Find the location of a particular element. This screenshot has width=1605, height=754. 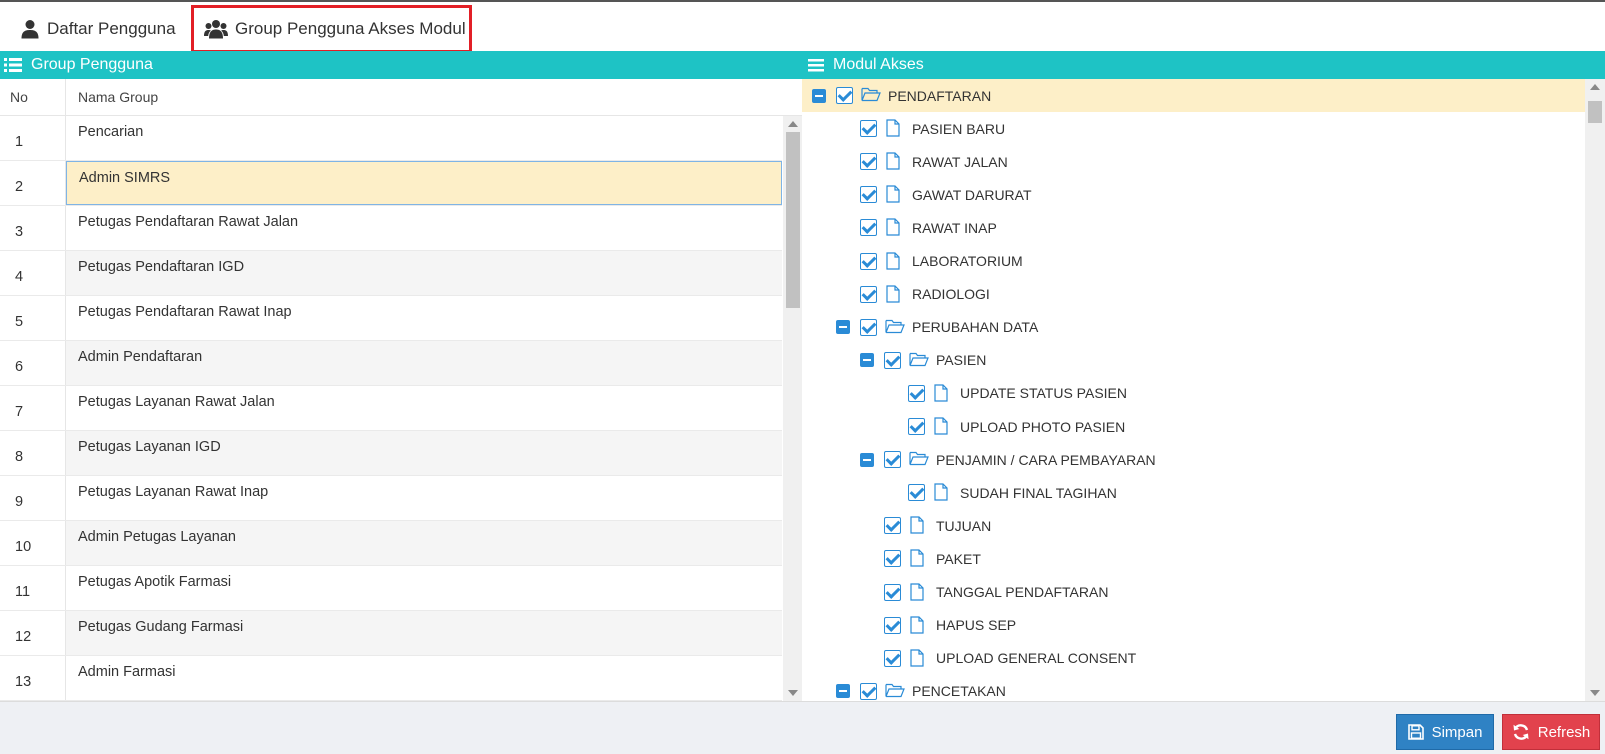

table-row: 8 Petugas Layanan IGD is located at coordinates (391, 453).